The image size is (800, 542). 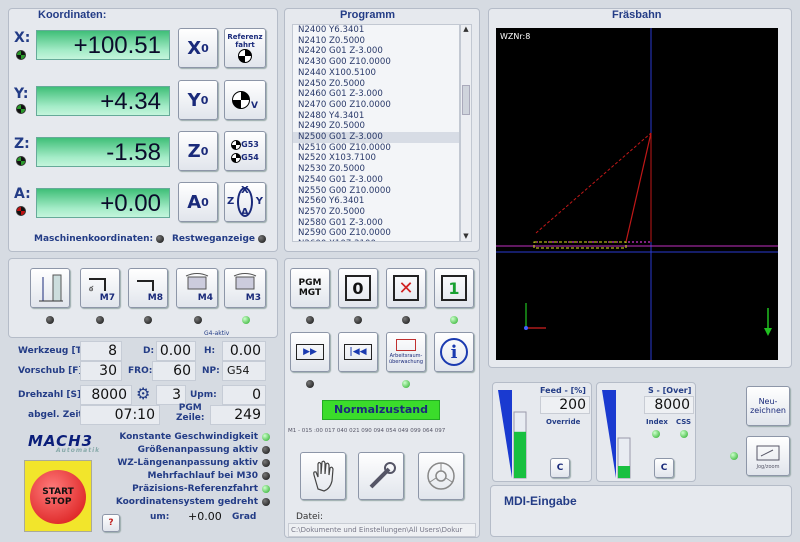 What do you see at coordinates (406, 352) in the screenshot?
I see `workspace-monitor-button: Arbeitsraum- überwachung` at bounding box center [406, 352].